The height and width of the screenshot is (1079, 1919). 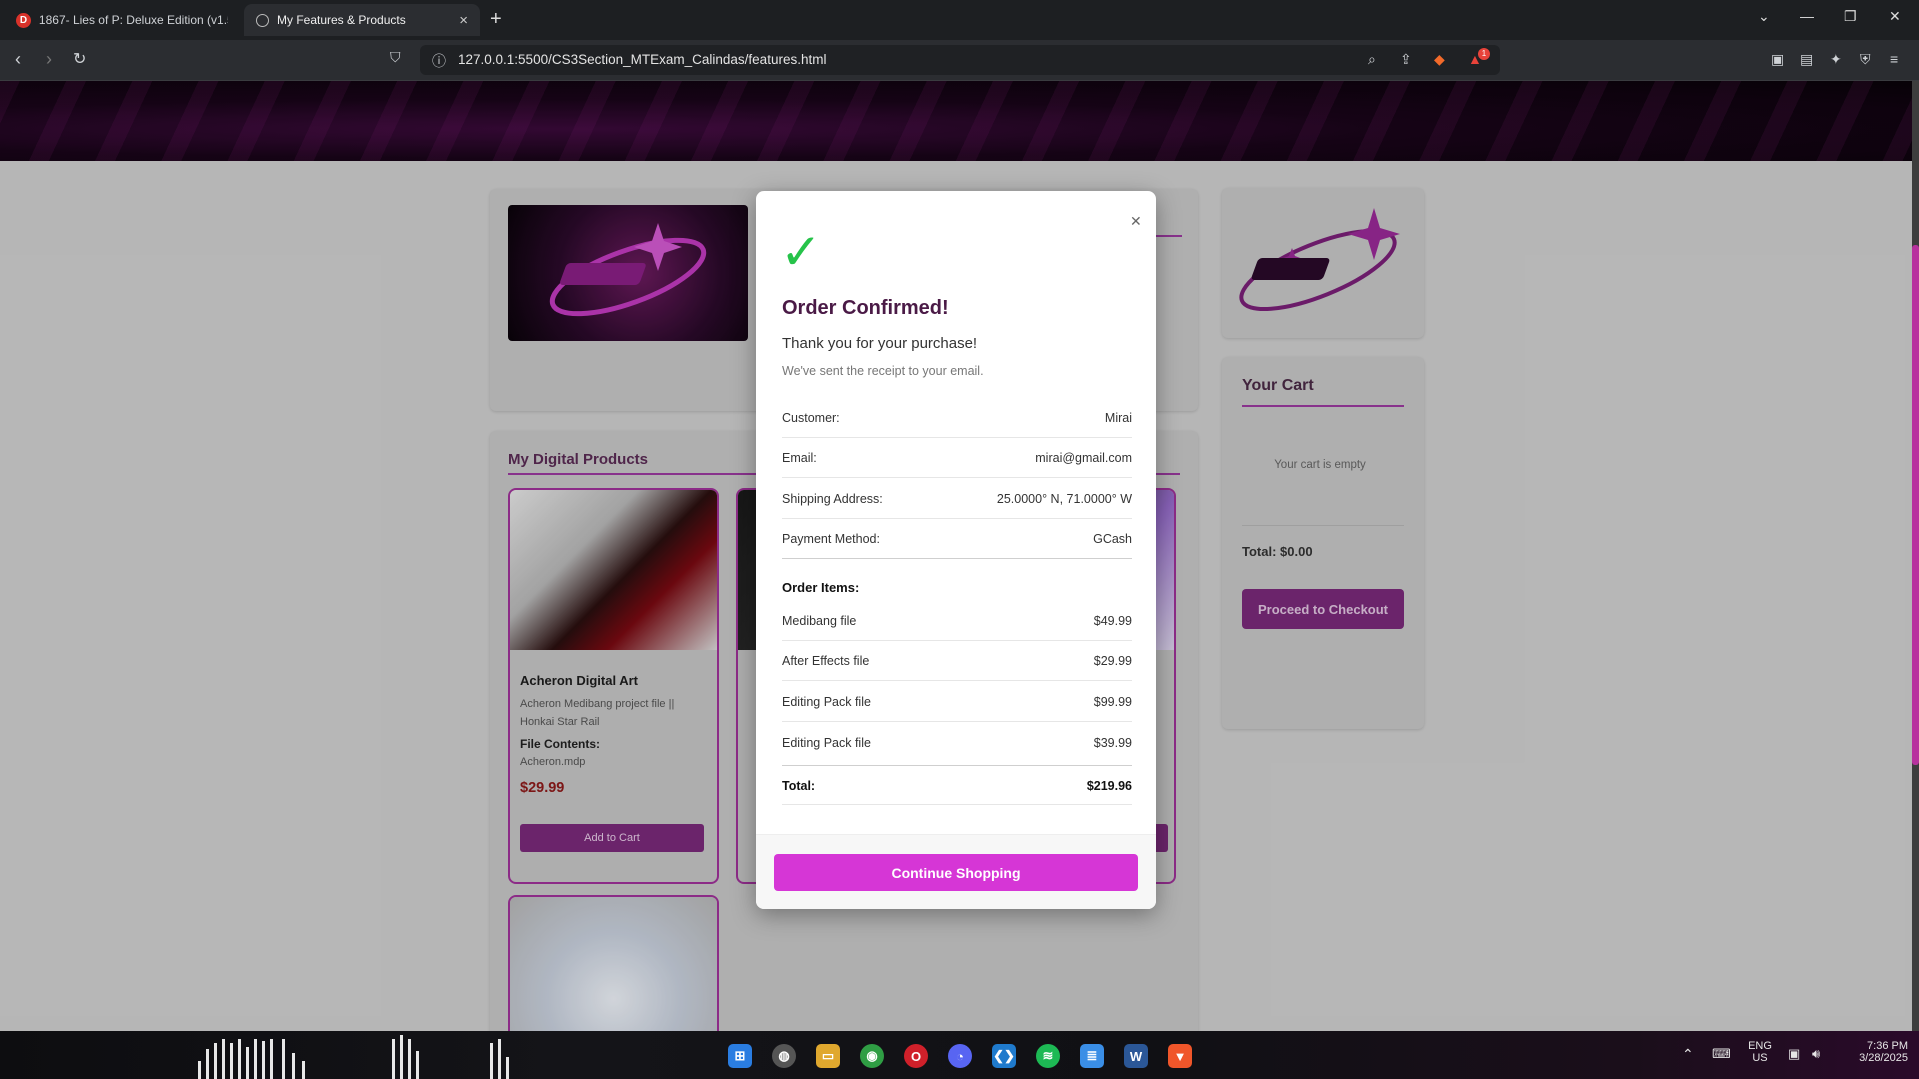 What do you see at coordinates (1004, 1056) in the screenshot?
I see `vscode-icon: ❮❯` at bounding box center [1004, 1056].